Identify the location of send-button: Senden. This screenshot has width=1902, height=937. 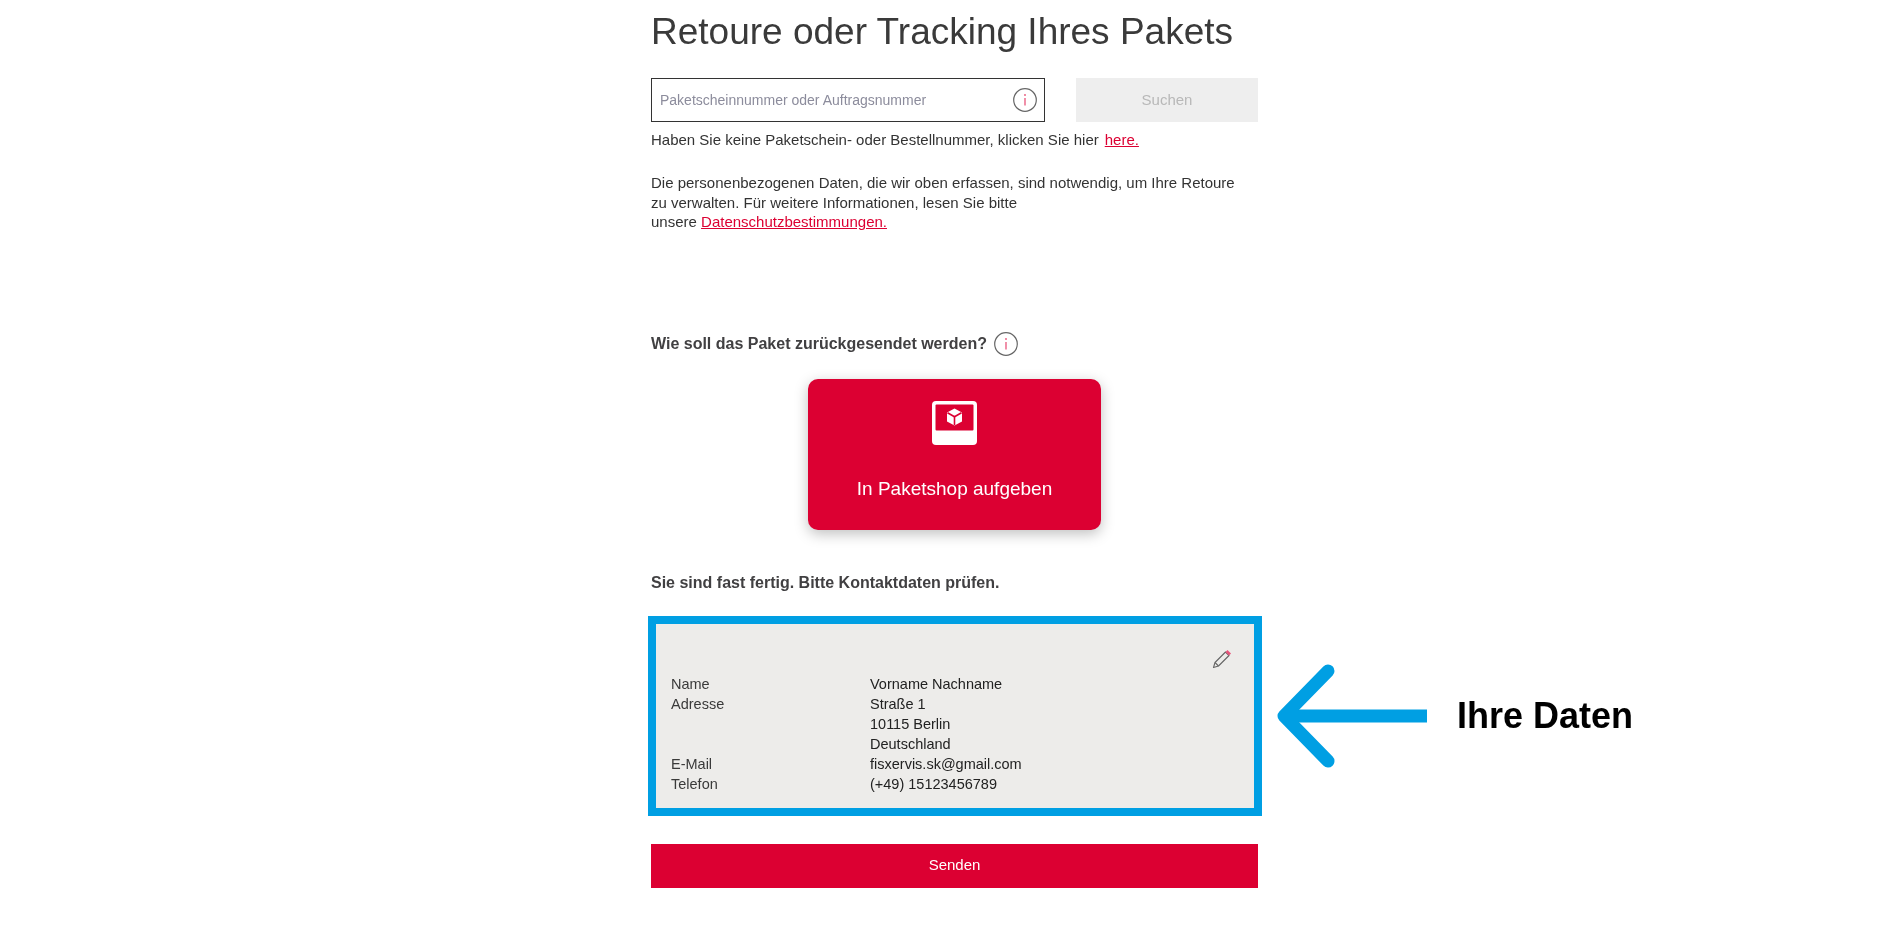
(954, 865).